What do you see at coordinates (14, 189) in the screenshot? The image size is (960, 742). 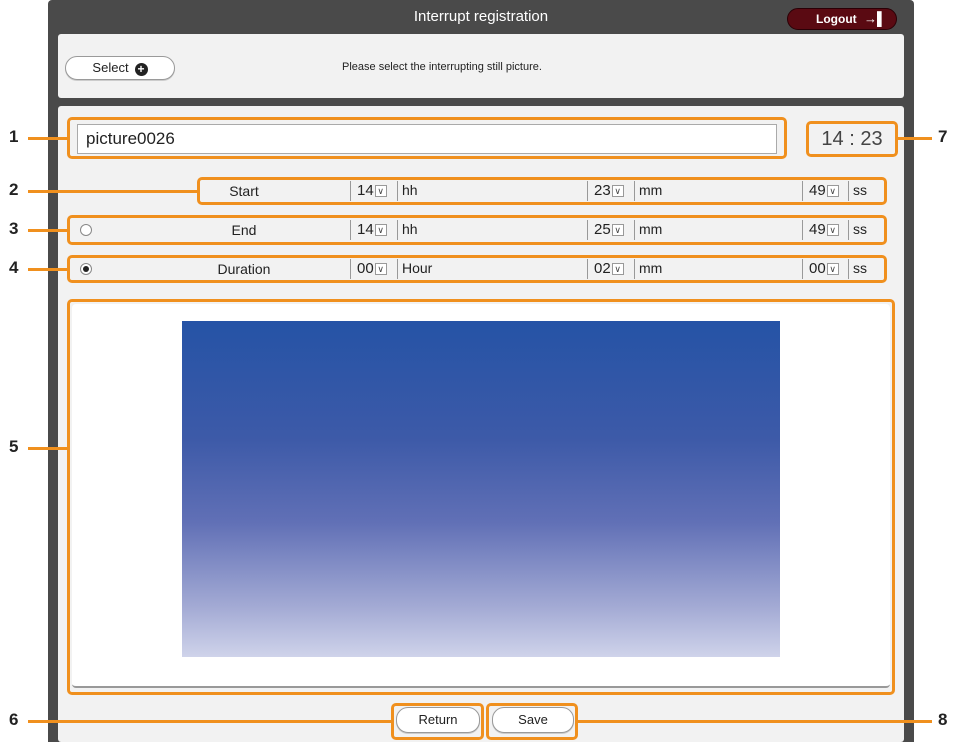 I see `callout-number-2: 2` at bounding box center [14, 189].